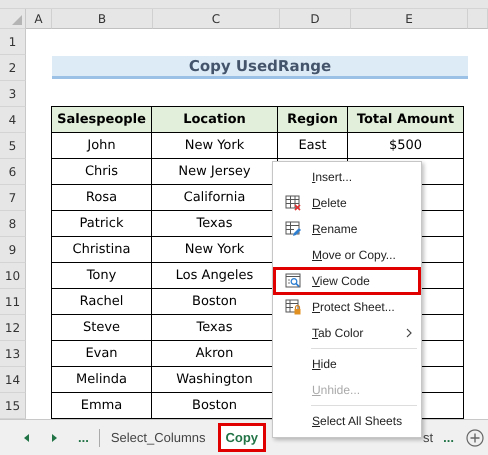  What do you see at coordinates (260, 67) in the screenshot?
I see `sheet-title: Copy UsedRange` at bounding box center [260, 67].